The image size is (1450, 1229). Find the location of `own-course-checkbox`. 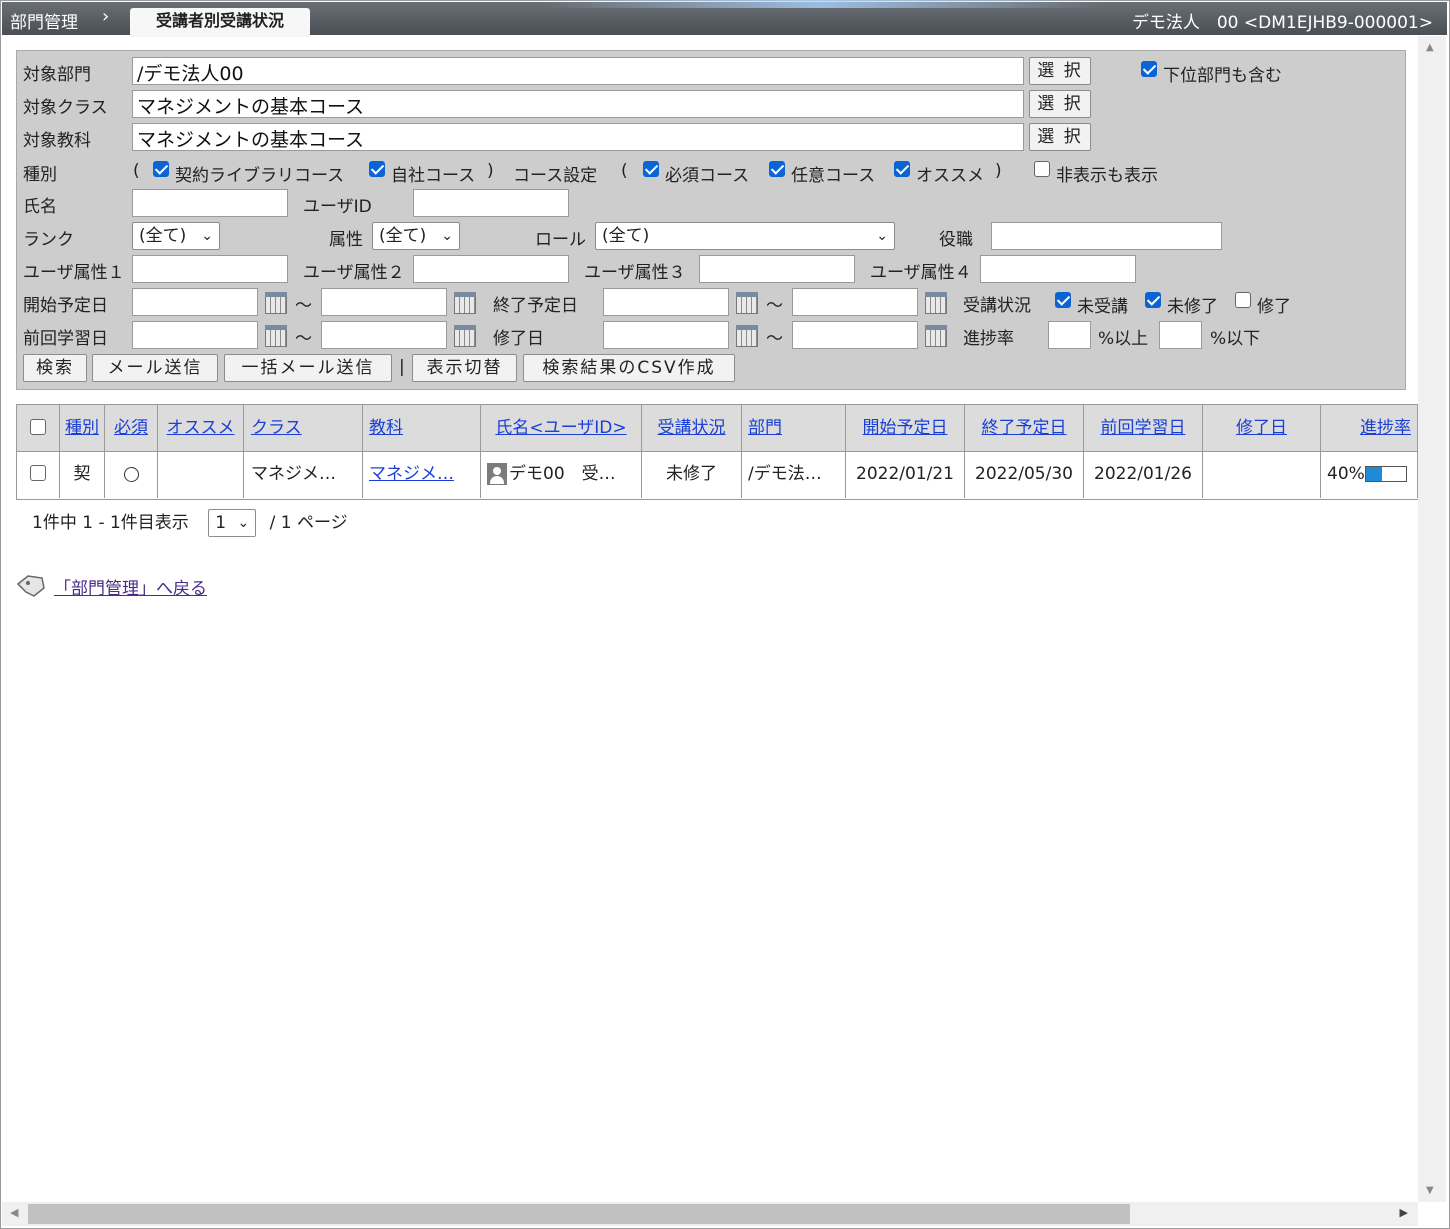

own-course-checkbox is located at coordinates (377, 169).